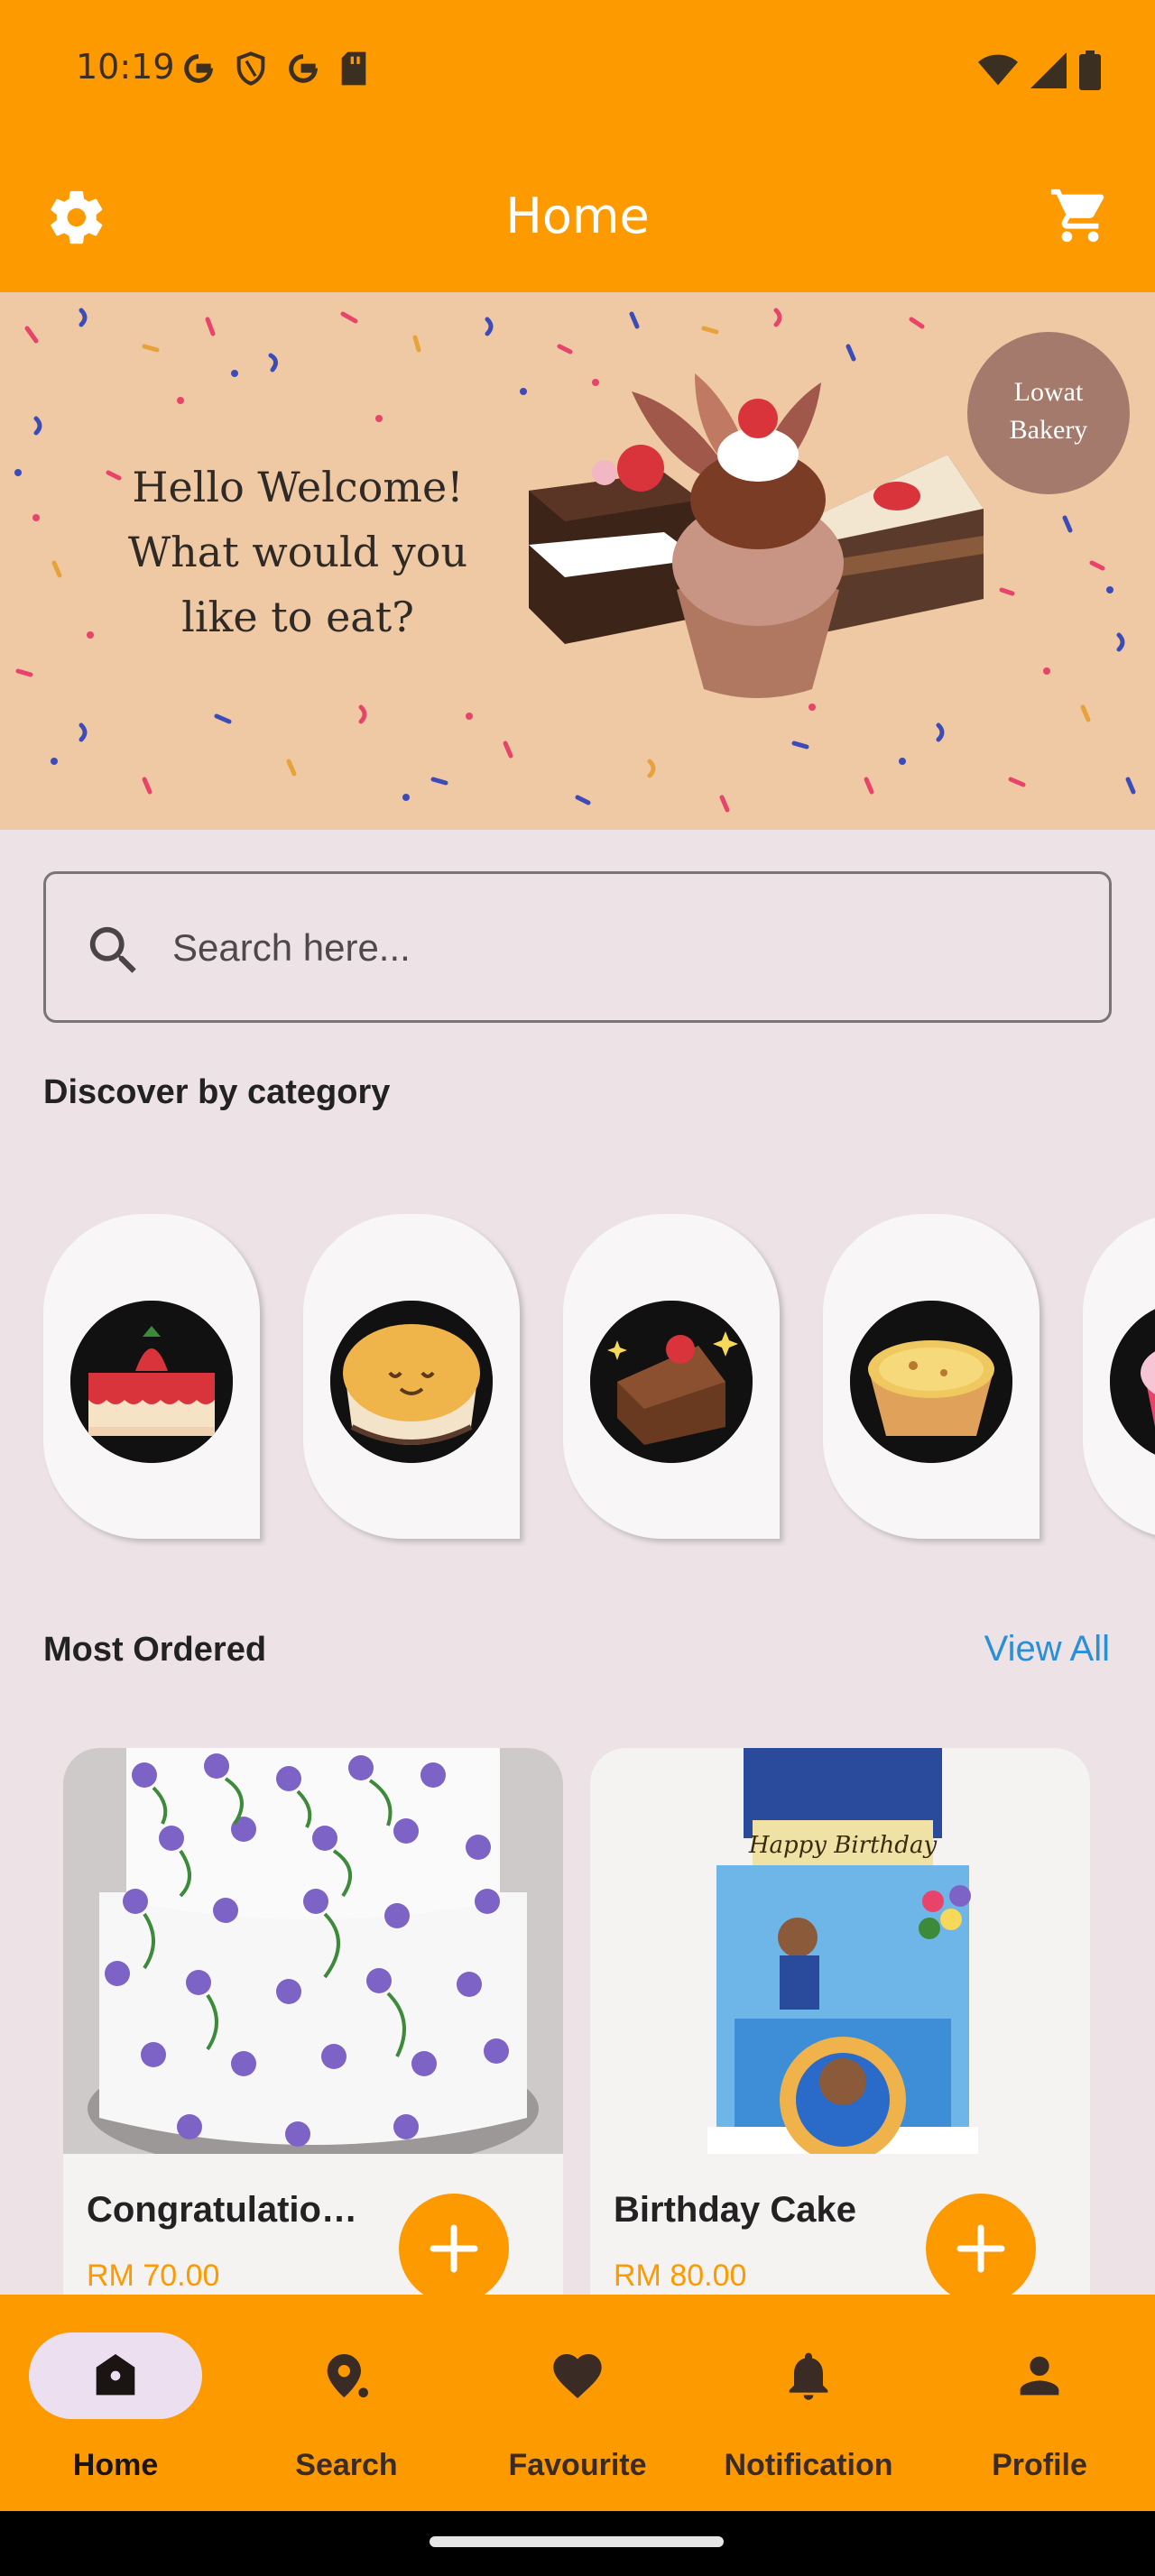  Describe the element at coordinates (115, 2465) in the screenshot. I see `nav-label-home: Home` at that location.